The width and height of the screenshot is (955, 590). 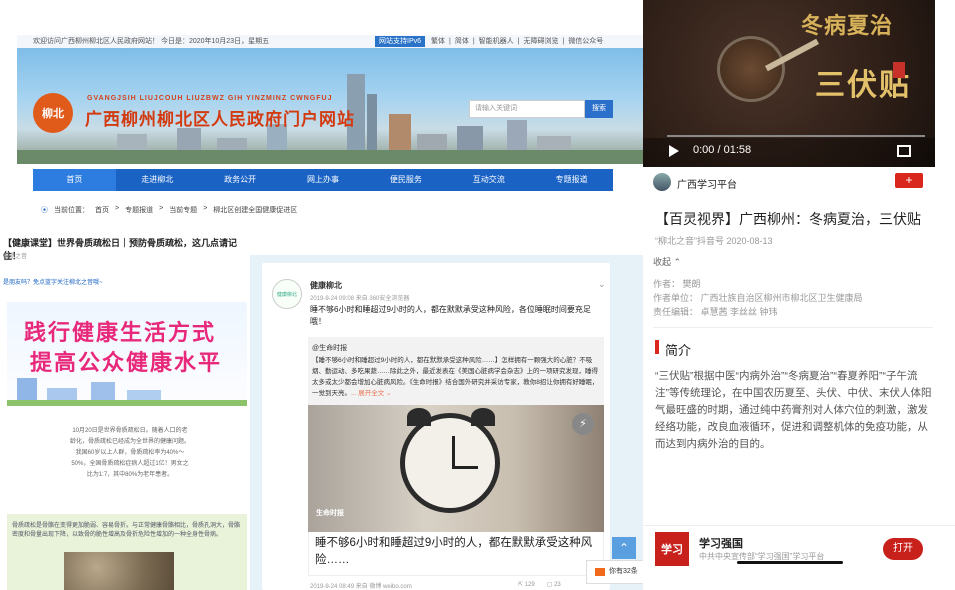 What do you see at coordinates (722, 150) in the screenshot?
I see `video-time: 0:00 / 01:58` at bounding box center [722, 150].